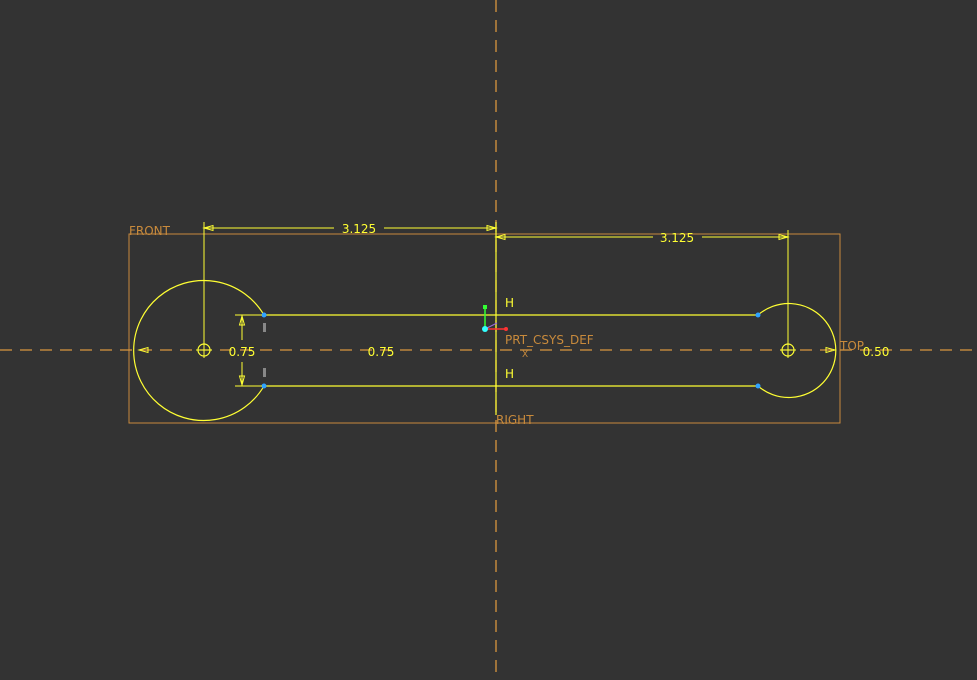  What do you see at coordinates (150, 231) in the screenshot?
I see `datum-front-label: FRONT` at bounding box center [150, 231].